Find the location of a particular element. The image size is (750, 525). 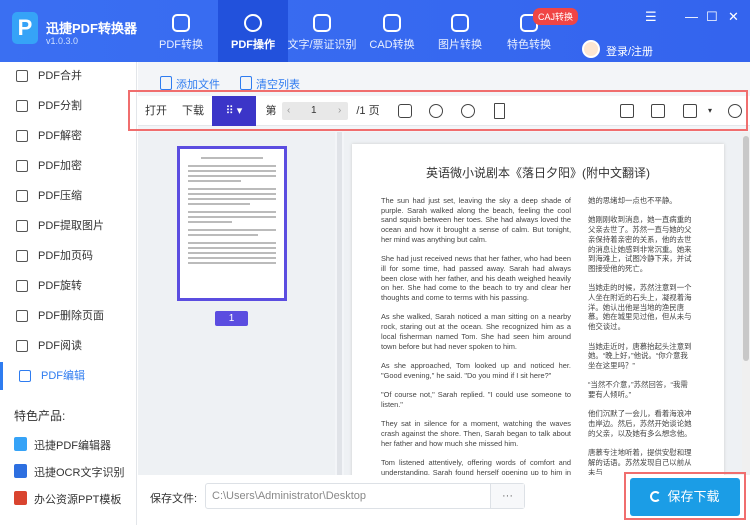

split-icon is located at coordinates (22, 106).